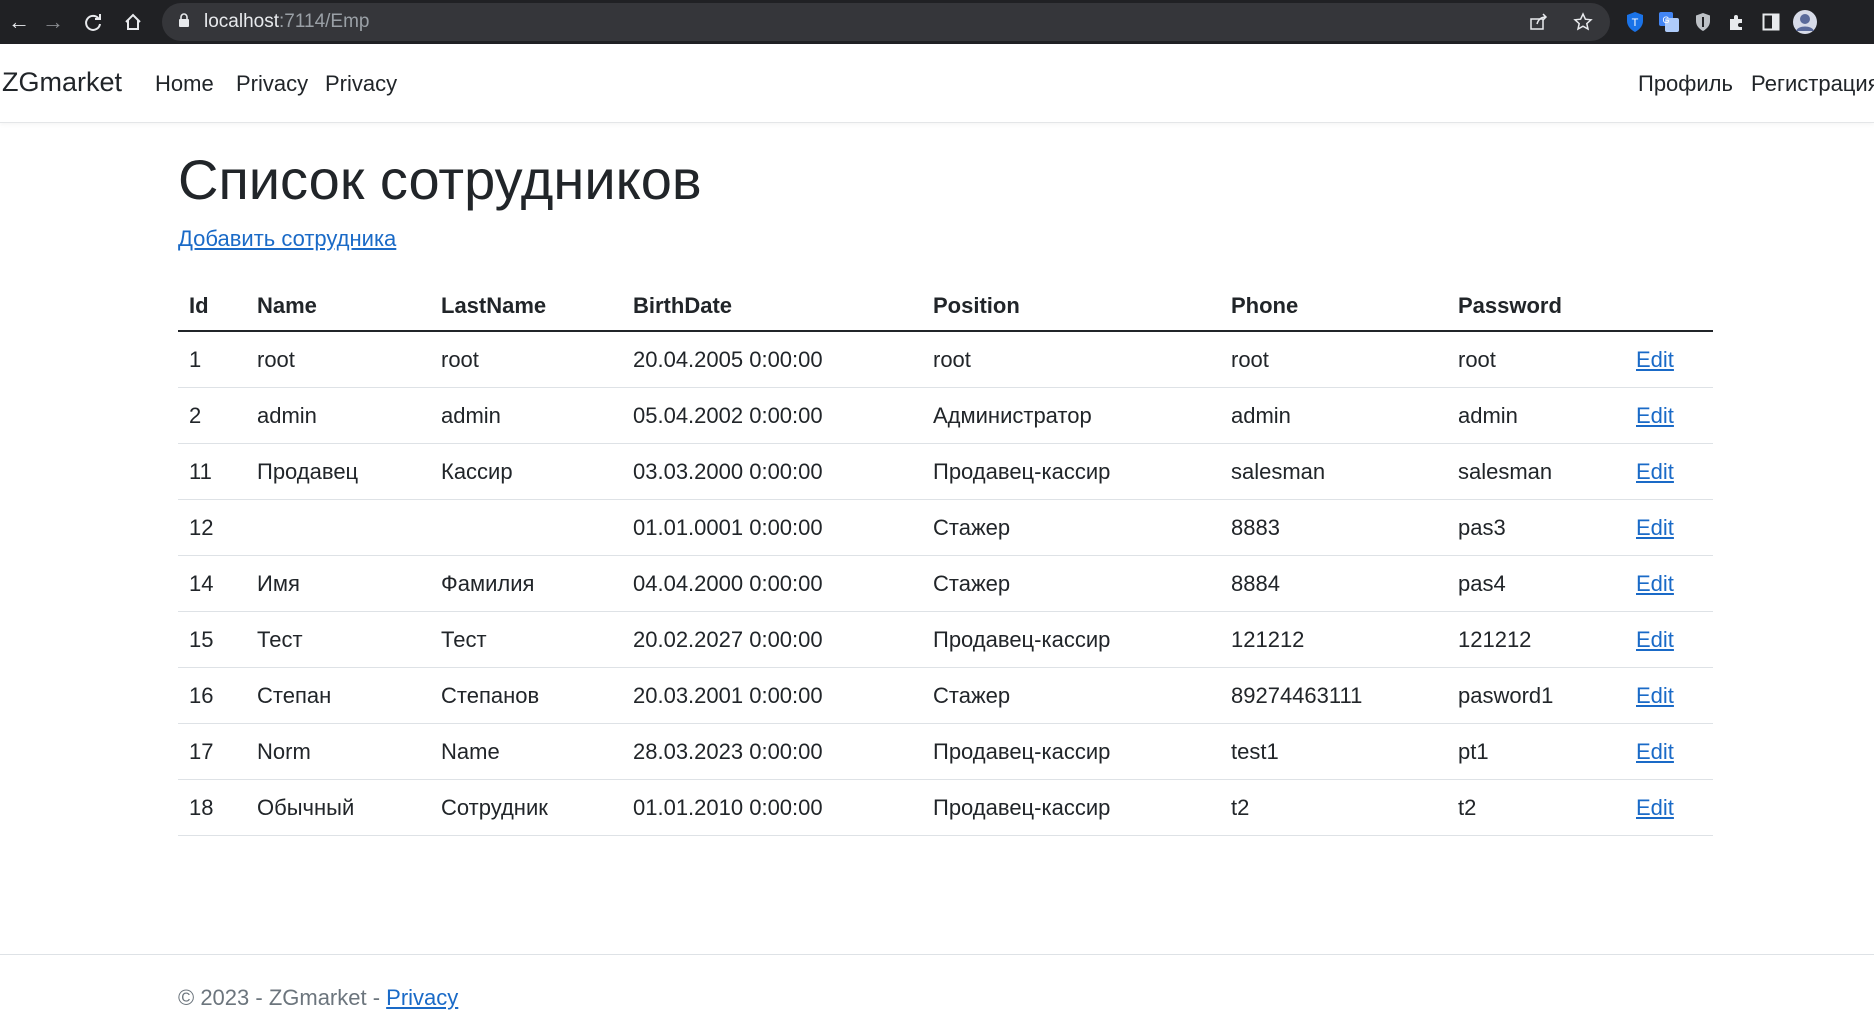 The height and width of the screenshot is (1019, 1874). What do you see at coordinates (338, 751) in the screenshot?
I see `cell-name: Norm` at bounding box center [338, 751].